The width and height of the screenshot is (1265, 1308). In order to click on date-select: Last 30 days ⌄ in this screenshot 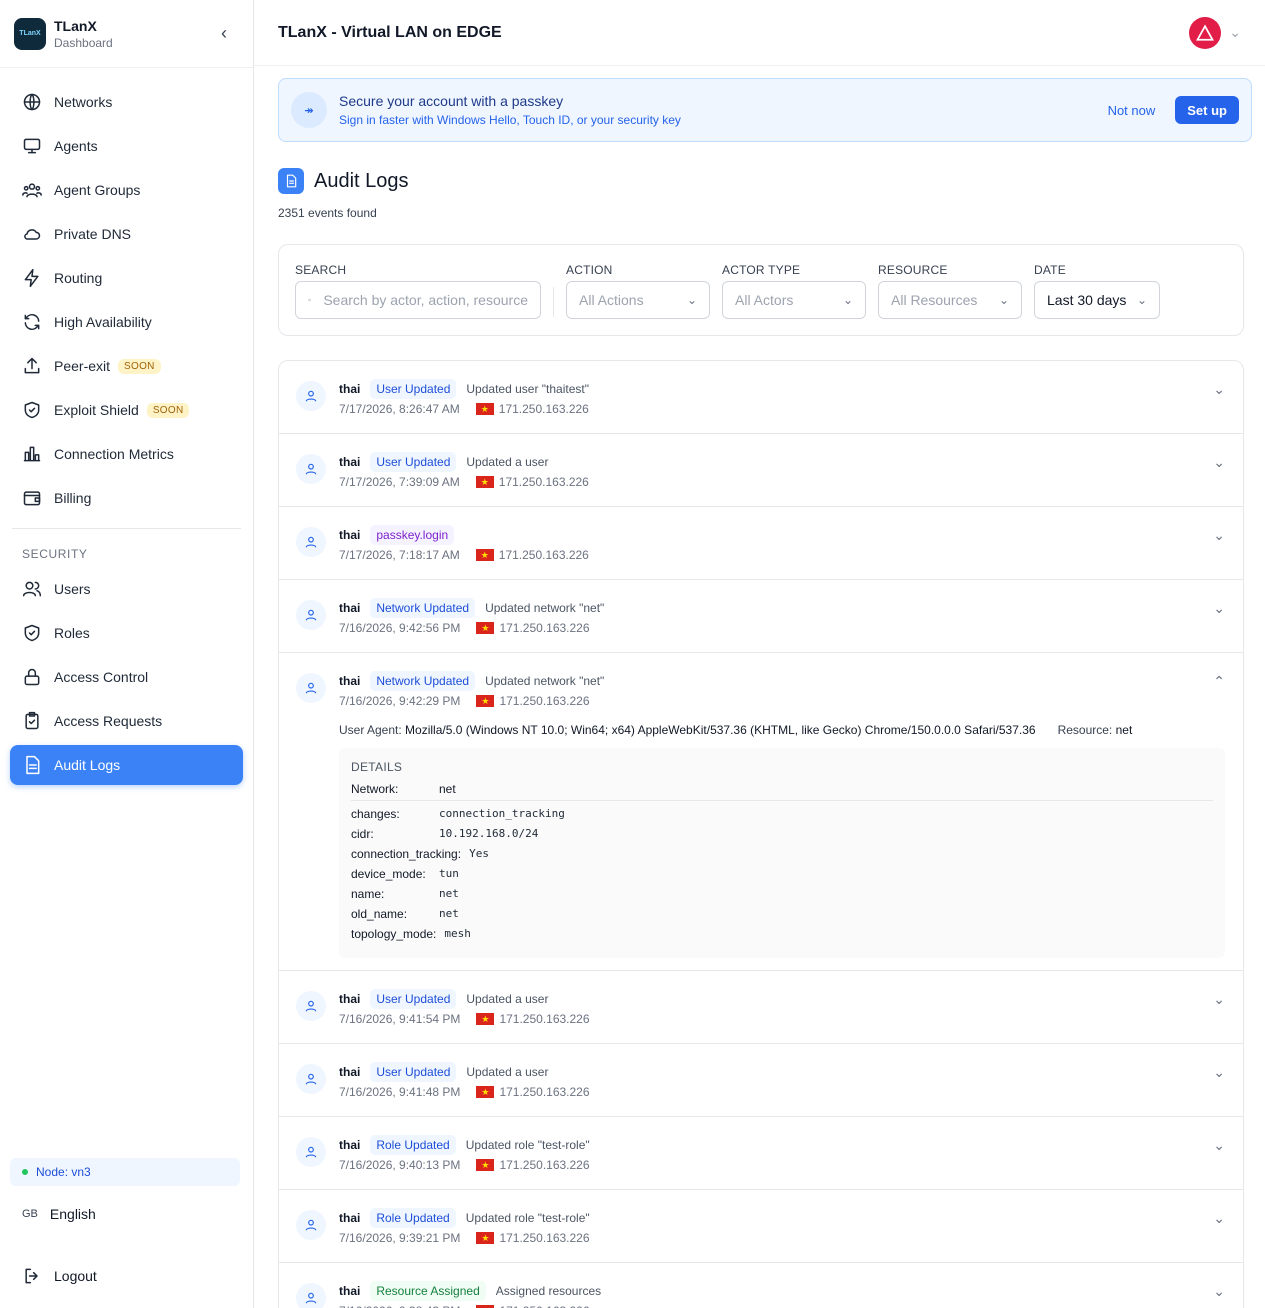, I will do `click(1097, 300)`.